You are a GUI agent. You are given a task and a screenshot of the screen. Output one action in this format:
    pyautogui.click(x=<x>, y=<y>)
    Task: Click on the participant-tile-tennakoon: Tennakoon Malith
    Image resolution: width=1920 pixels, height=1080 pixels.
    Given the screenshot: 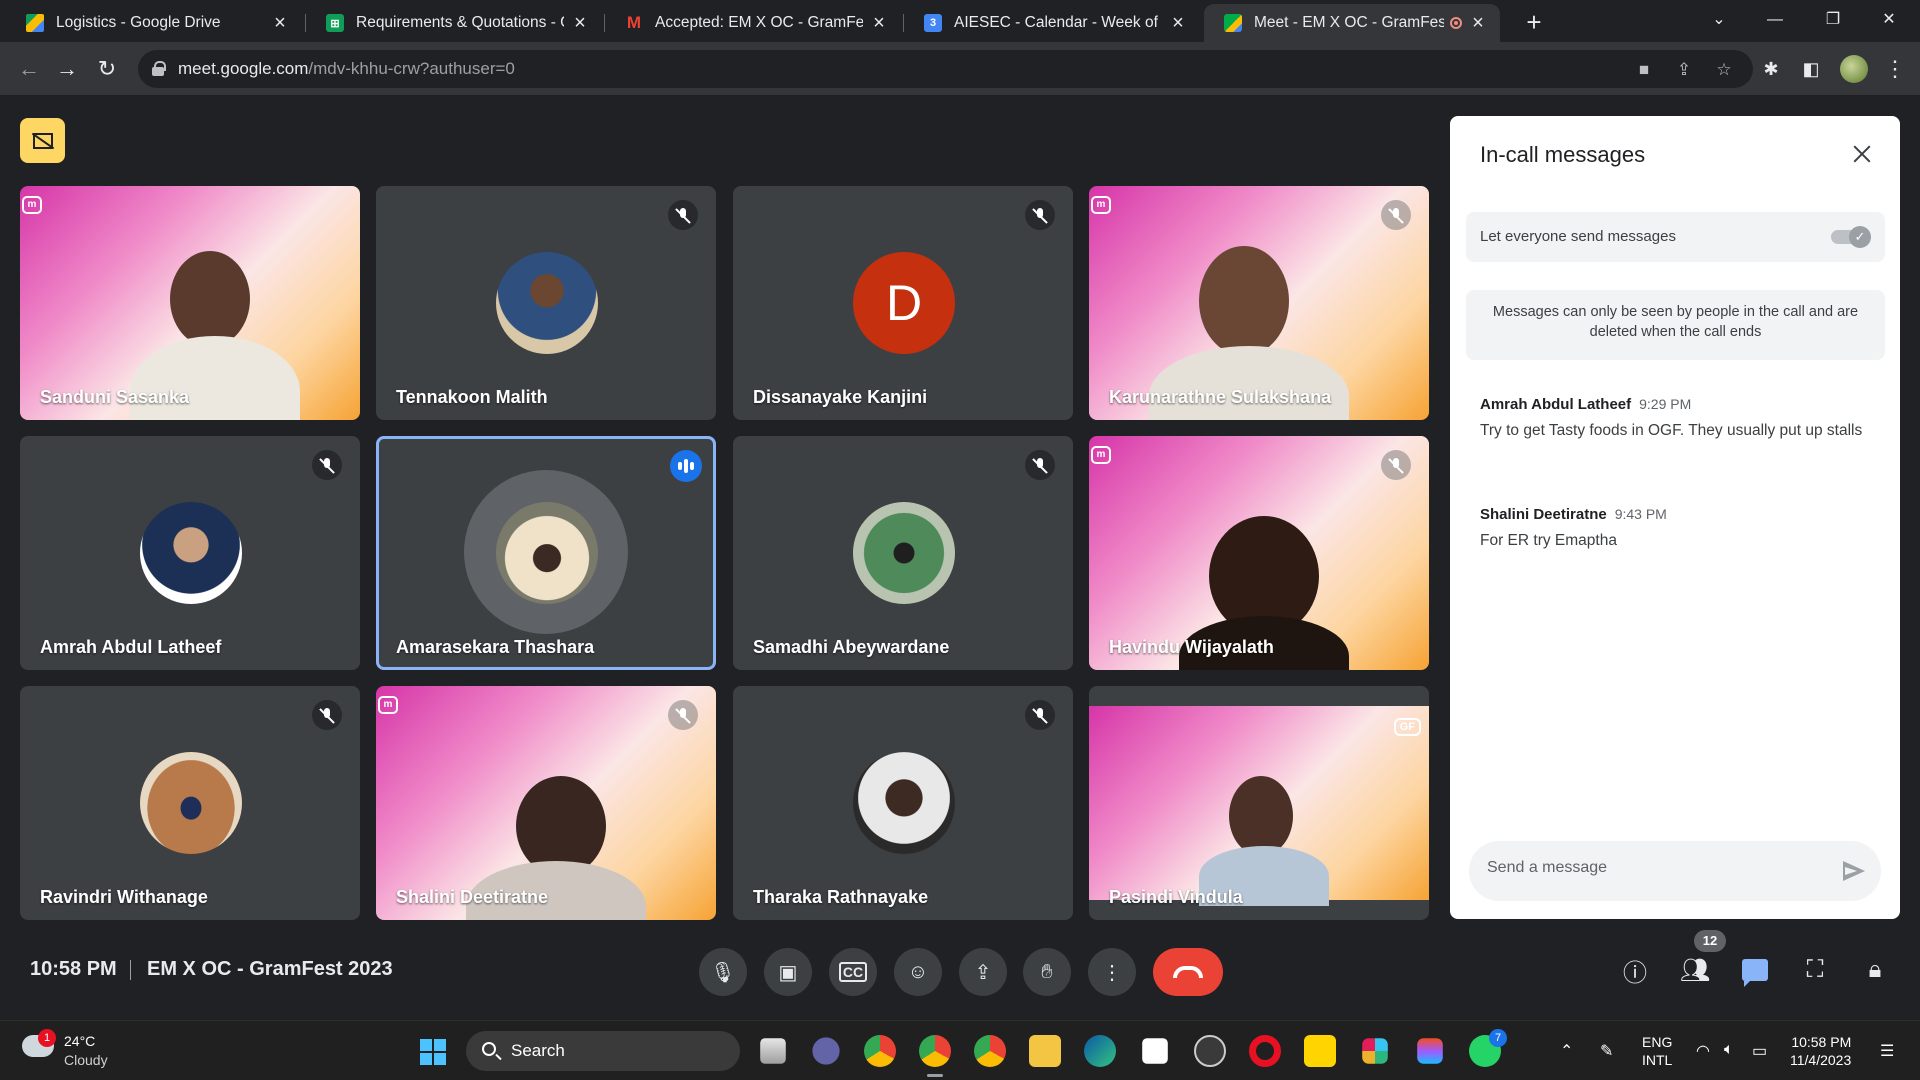 What is the action you would take?
    pyautogui.click(x=546, y=303)
    